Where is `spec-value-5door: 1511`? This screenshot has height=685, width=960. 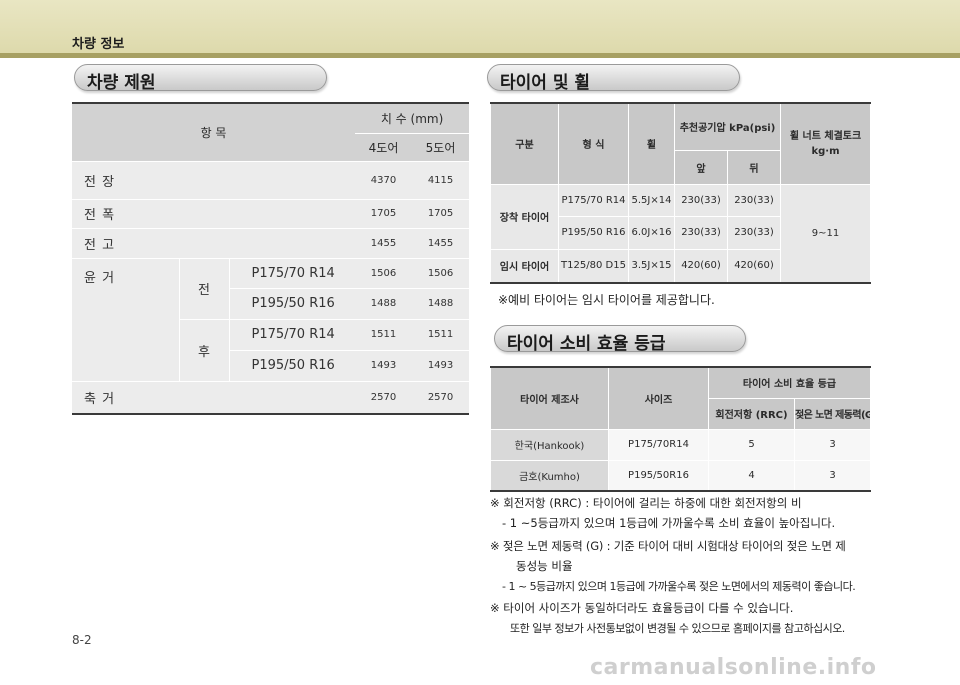 spec-value-5door: 1511 is located at coordinates (441, 335).